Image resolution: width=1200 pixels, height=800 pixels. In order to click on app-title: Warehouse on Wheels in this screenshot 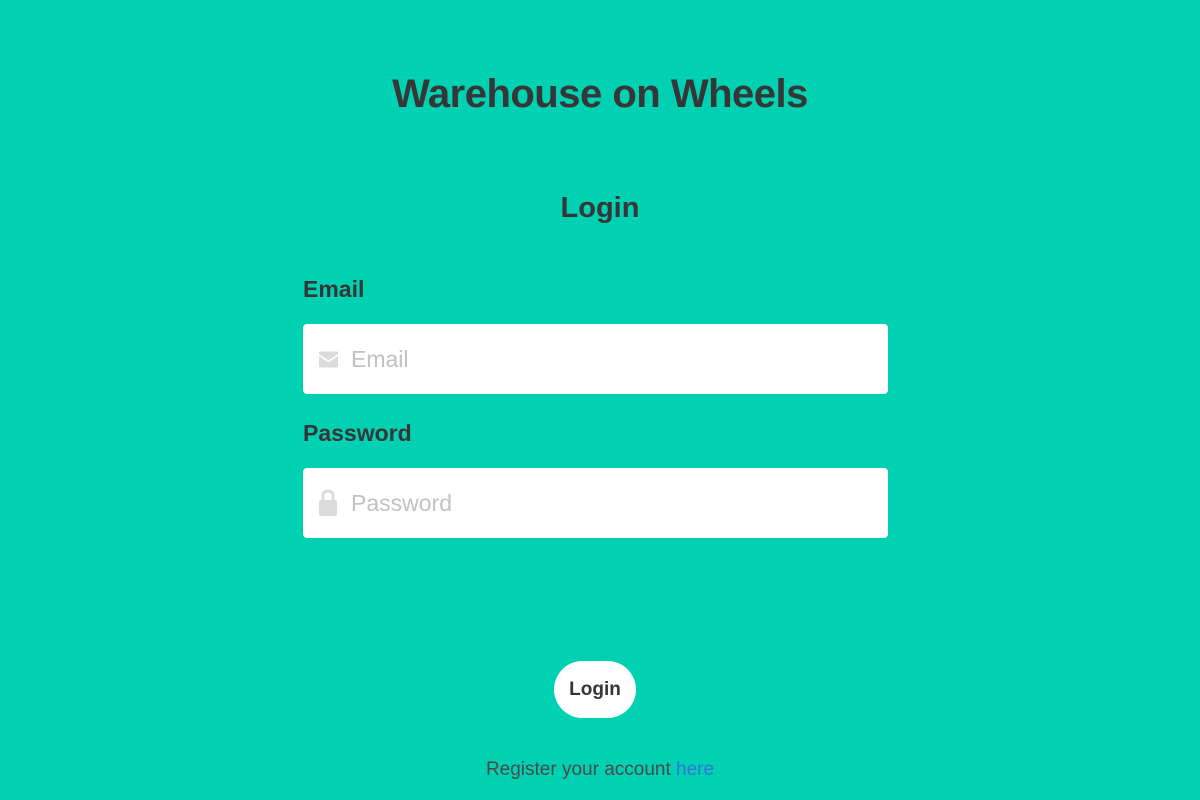, I will do `click(600, 94)`.